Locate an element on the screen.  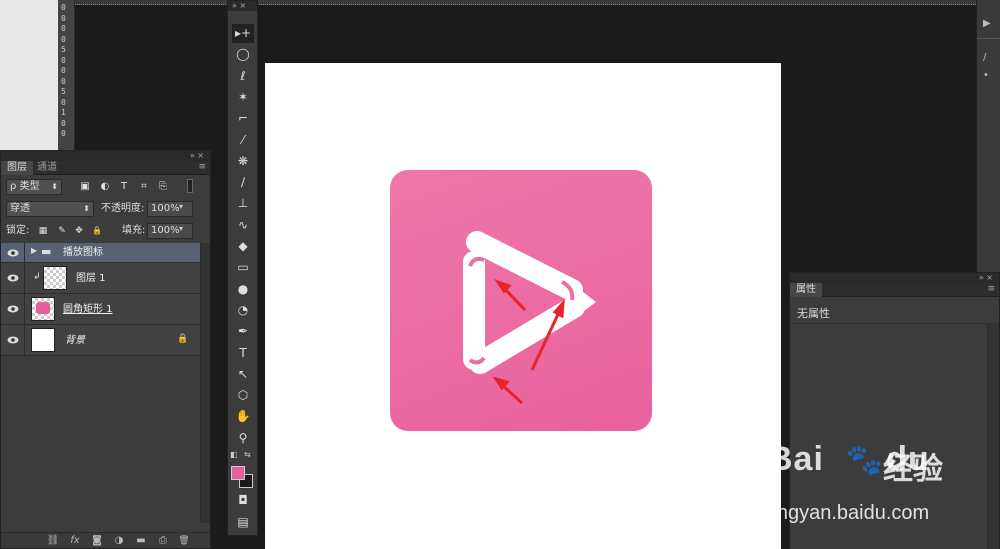
layer-filter-row: ρ 类型 ⬍ ▣ ◐ T ⌗ ⎘ is located at coordinates (105, 188).